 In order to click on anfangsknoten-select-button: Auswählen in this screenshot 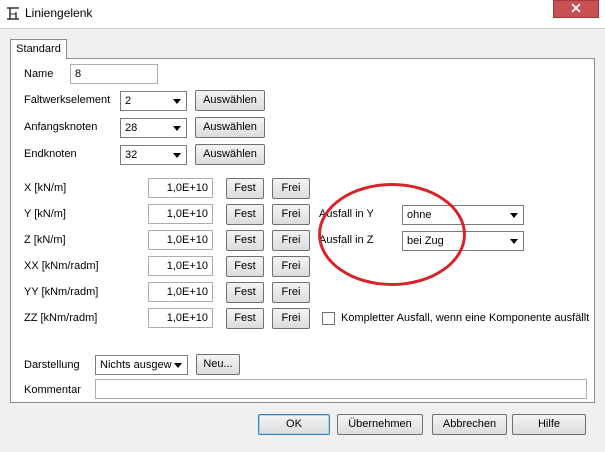, I will do `click(230, 127)`.